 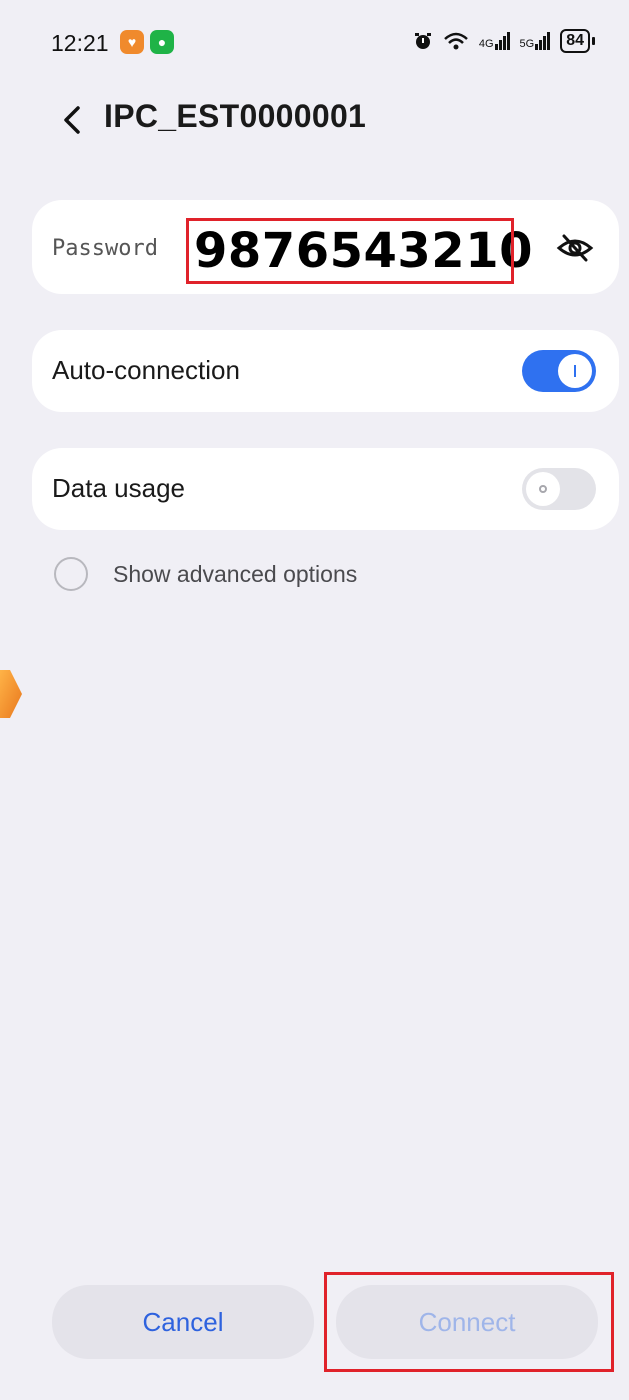 What do you see at coordinates (469, 1322) in the screenshot?
I see `connect-highlight-box` at bounding box center [469, 1322].